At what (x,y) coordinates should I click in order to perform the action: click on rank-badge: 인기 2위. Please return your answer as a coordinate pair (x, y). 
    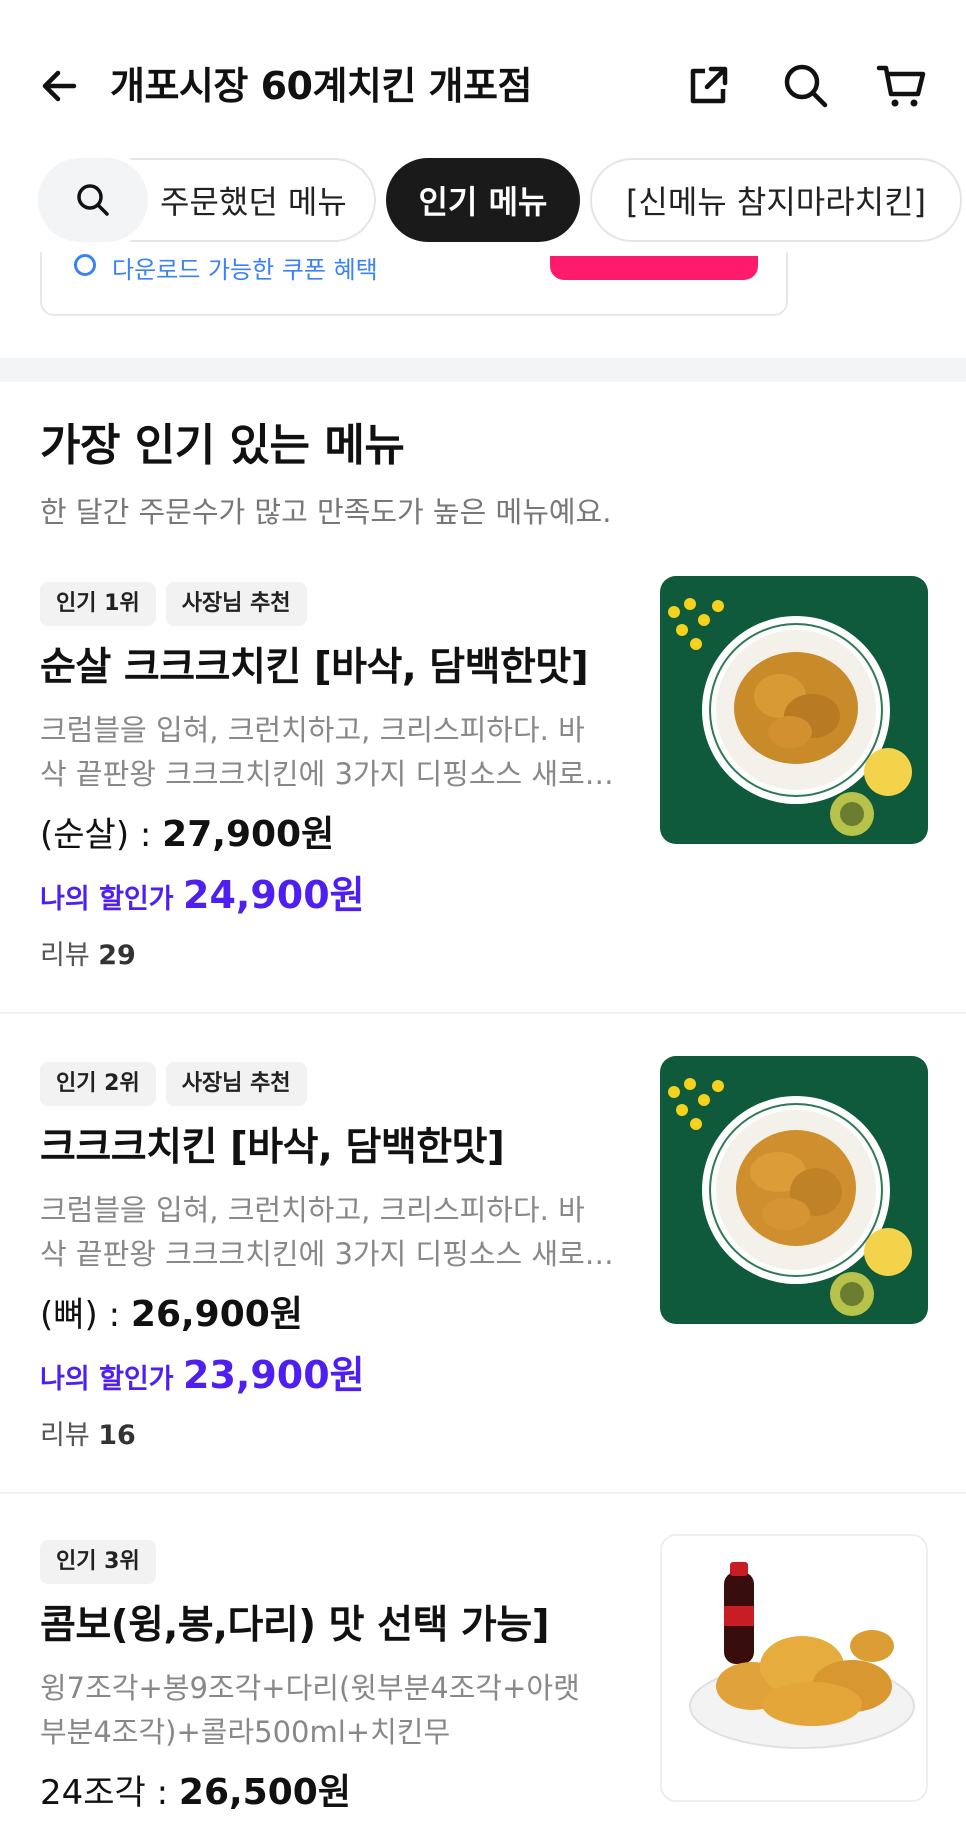
    Looking at the image, I should click on (98, 1084).